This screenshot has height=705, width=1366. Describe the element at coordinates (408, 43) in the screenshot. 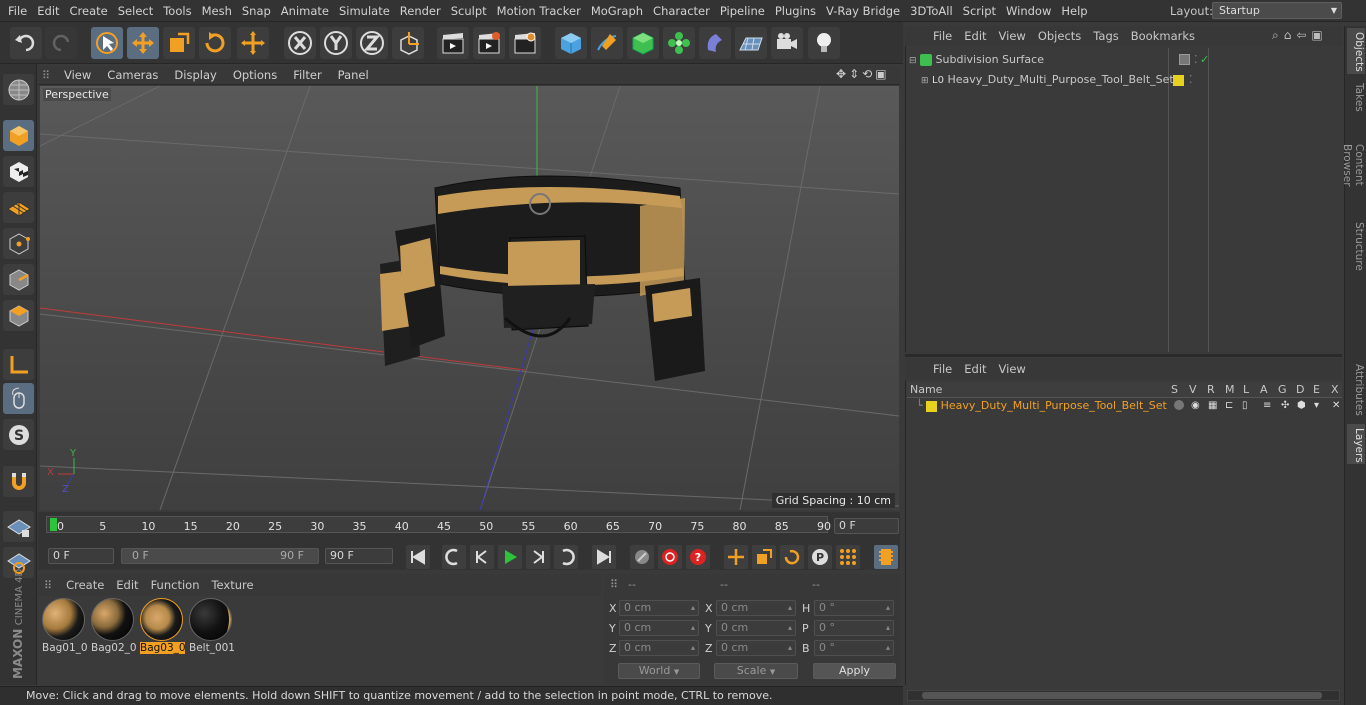

I see `coordinate-system-button` at that location.